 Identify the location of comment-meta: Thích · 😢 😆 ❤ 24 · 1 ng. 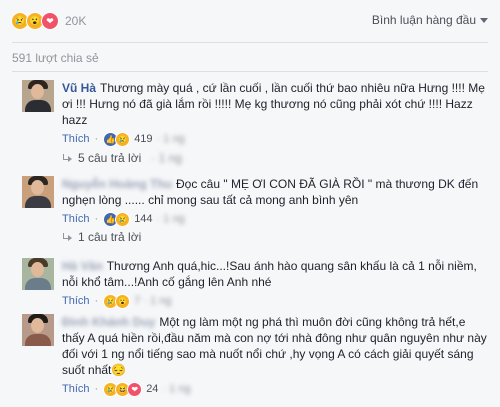
(126, 389).